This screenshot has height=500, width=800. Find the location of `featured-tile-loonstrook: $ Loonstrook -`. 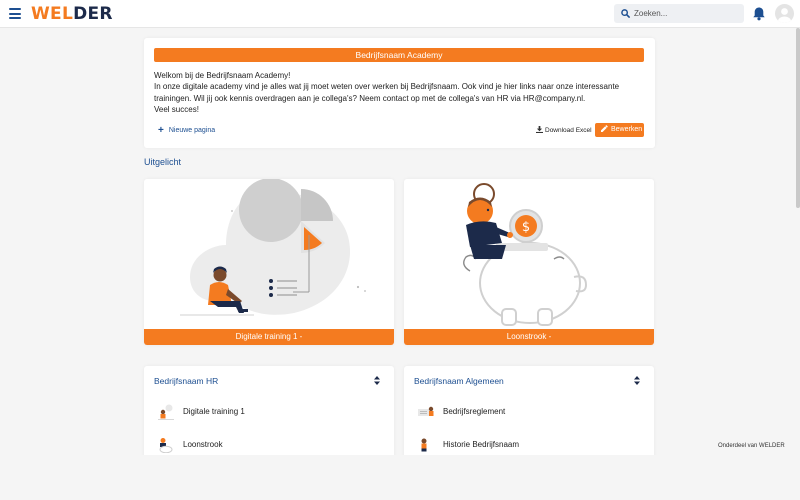

featured-tile-loonstrook: $ Loonstrook - is located at coordinates (529, 262).